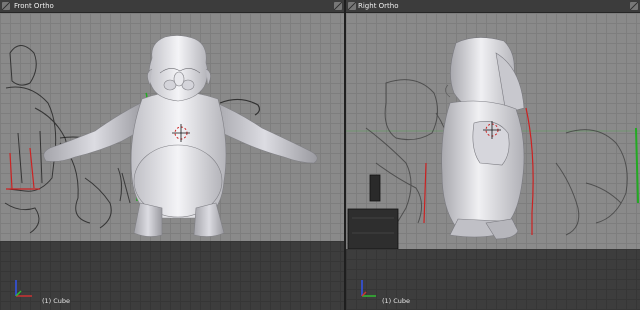  Describe the element at coordinates (373, 211) in the screenshot. I see `hammer-prop` at that location.